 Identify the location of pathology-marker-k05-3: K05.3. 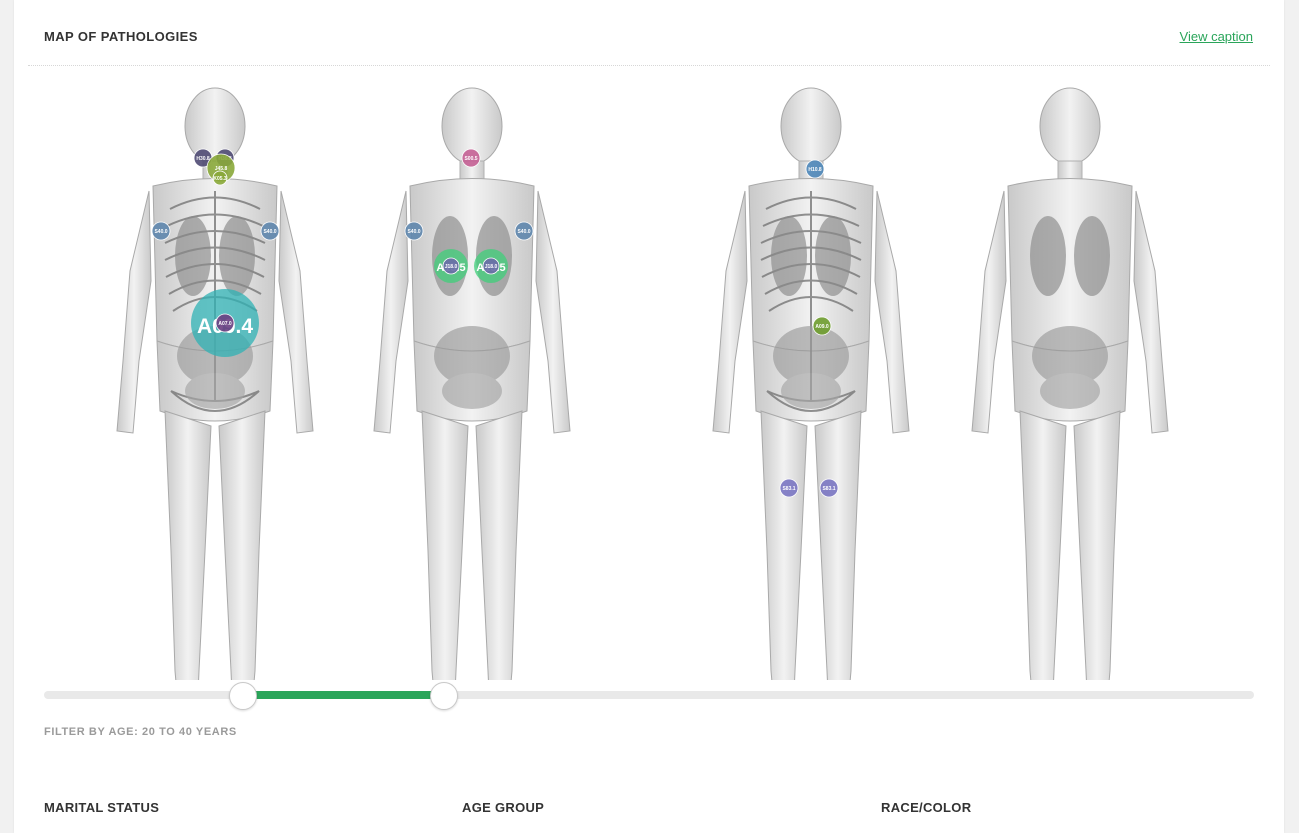
(220, 178).